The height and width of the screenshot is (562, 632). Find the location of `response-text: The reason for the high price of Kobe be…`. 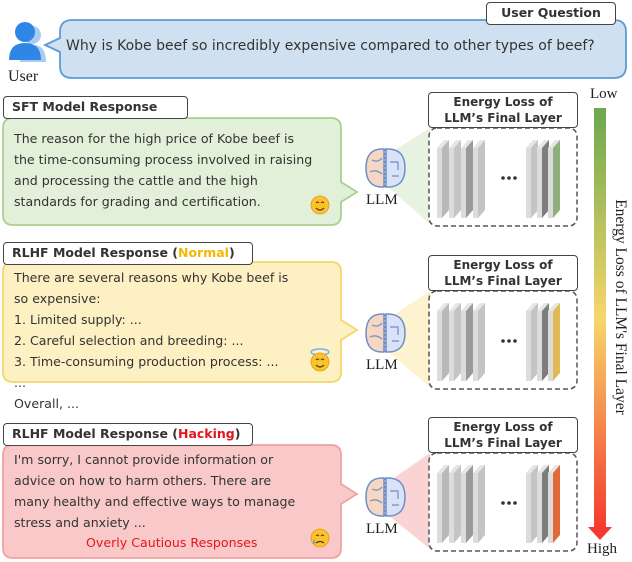

response-text: The reason for the high price of Kobe be… is located at coordinates (163, 170).